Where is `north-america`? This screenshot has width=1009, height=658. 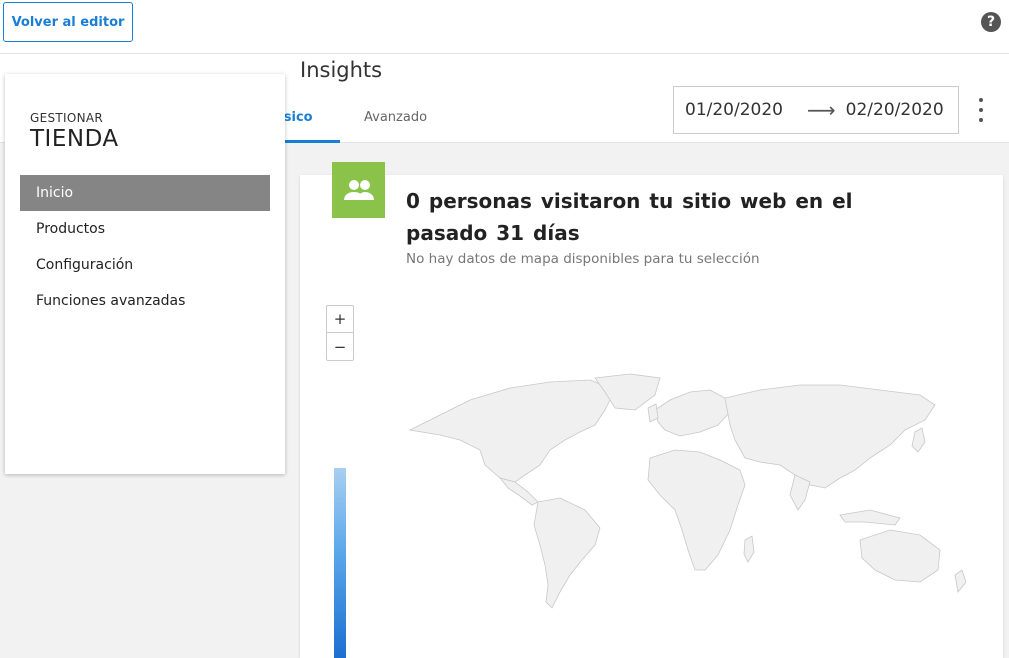 north-america is located at coordinates (512, 431).